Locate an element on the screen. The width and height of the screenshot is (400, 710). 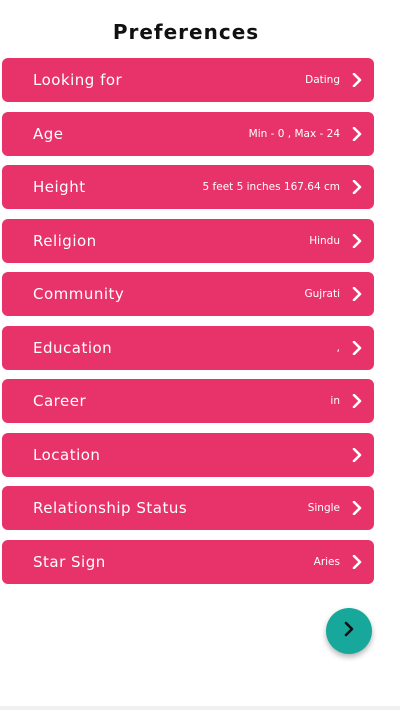
preference-row-age: Age Min - 0 , Max - 24 is located at coordinates (188, 133).